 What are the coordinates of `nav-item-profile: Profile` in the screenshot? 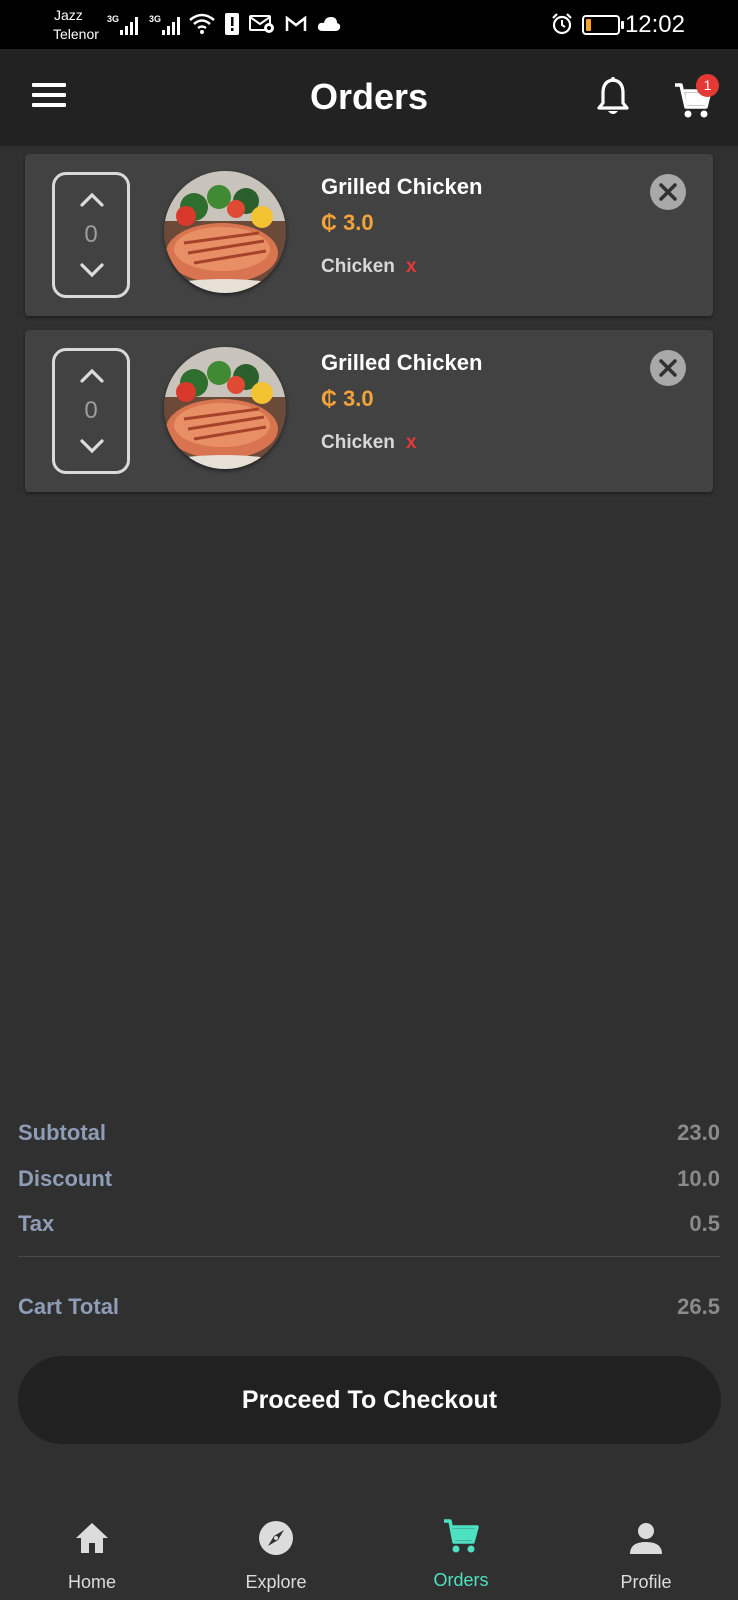 It's located at (646, 1550).